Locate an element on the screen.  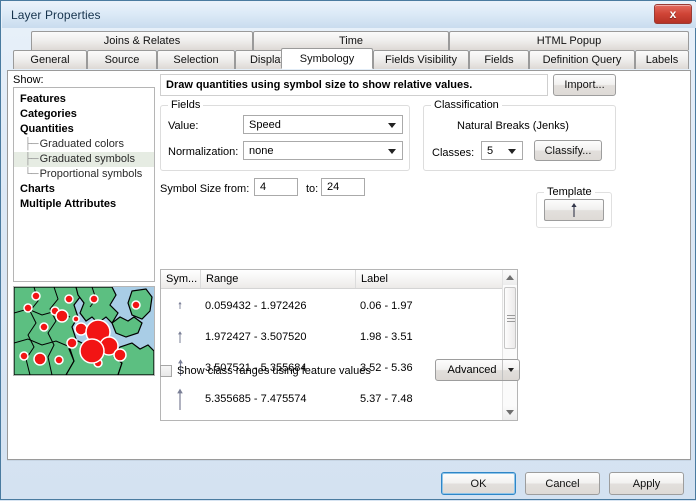
table-row: 0.059432 - 1.972426 0.06 - 1.97 is located at coordinates (332, 305).